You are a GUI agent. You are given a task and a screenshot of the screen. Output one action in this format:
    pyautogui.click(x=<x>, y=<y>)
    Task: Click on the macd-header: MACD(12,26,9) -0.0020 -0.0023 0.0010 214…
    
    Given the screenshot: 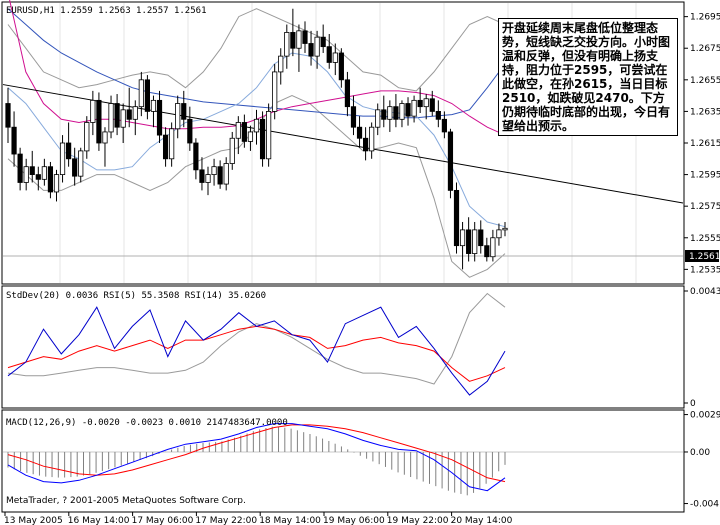 What is the action you would take?
    pyautogui.click(x=147, y=423)
    